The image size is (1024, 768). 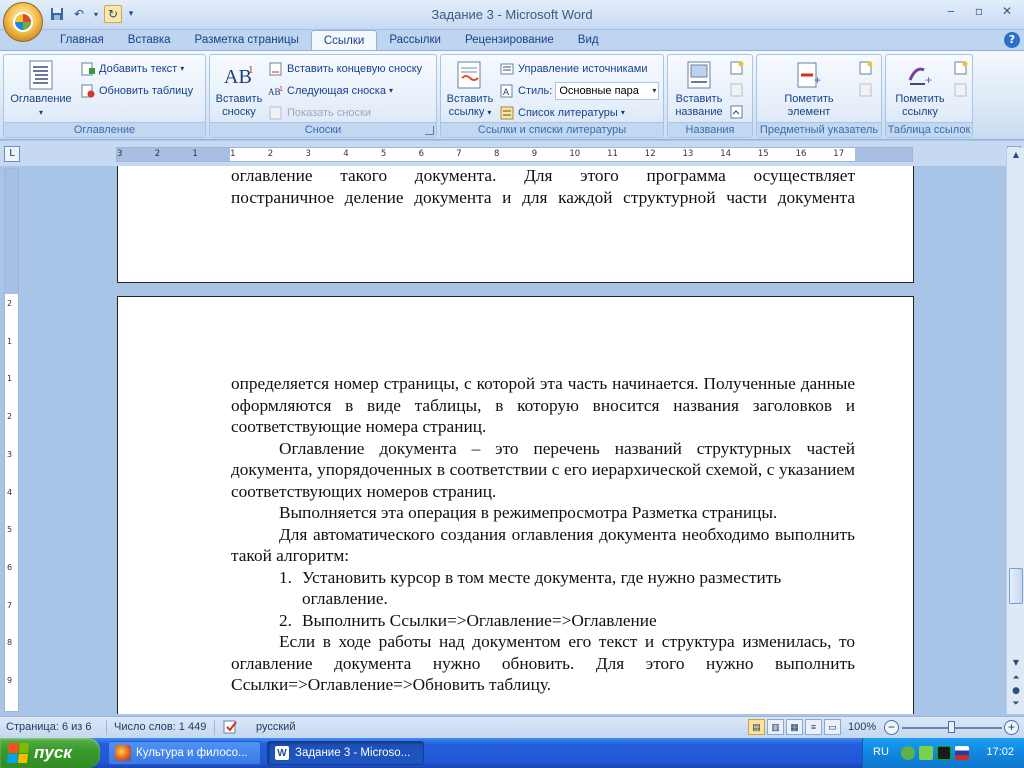 I want to click on vruler-tick-label: 2, so click(x=10, y=303).